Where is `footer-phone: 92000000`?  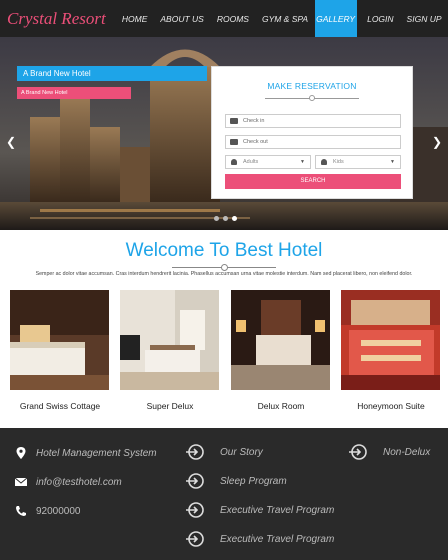
footer-phone: 92000000 is located at coordinates (48, 511).